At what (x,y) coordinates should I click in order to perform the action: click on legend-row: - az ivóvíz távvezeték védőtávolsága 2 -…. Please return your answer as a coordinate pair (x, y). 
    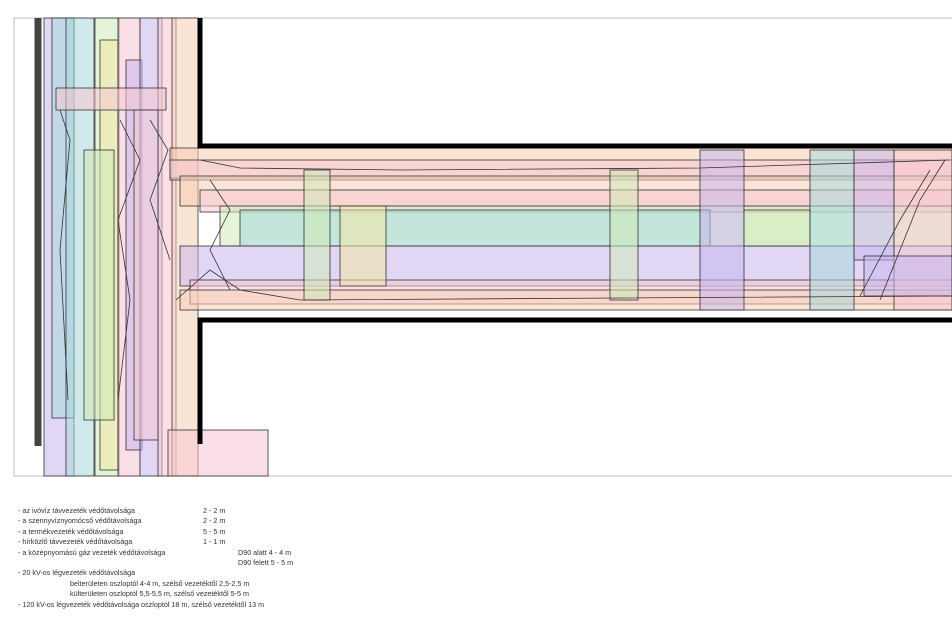
    Looking at the image, I should click on (298, 511).